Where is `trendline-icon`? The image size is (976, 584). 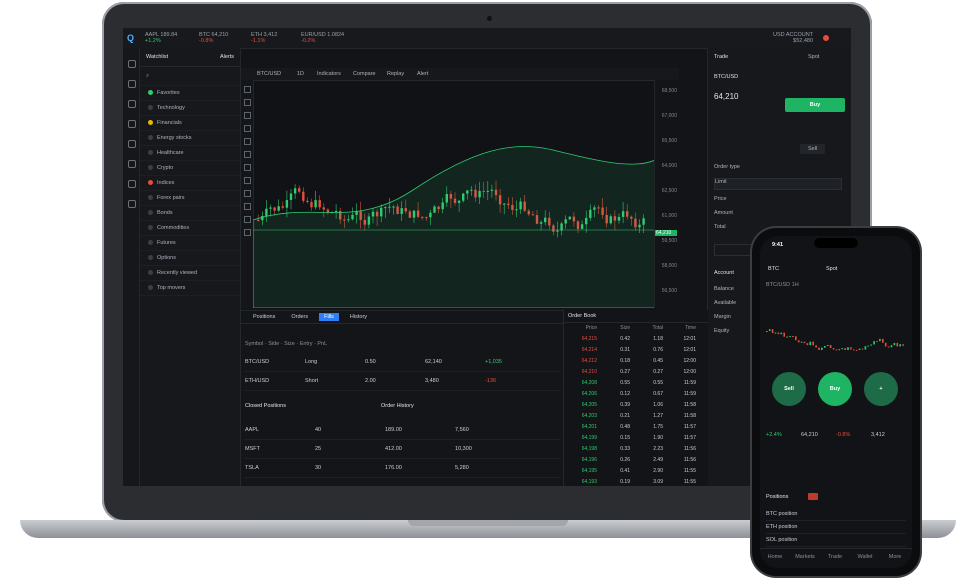 trendline-icon is located at coordinates (247, 102).